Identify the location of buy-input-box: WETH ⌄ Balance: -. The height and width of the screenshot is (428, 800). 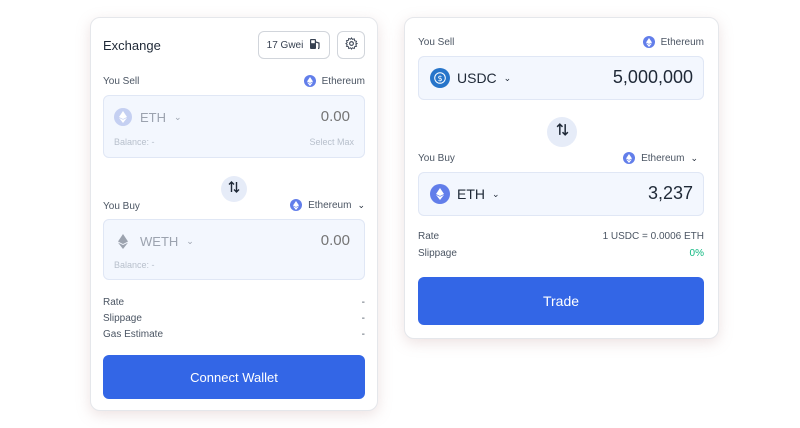
(234, 249).